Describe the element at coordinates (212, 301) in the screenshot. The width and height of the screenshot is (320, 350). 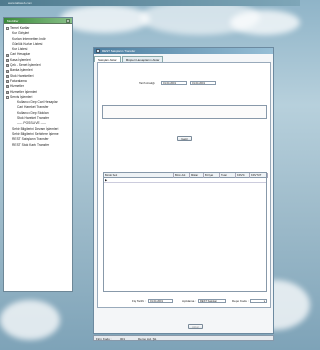
I see `description-input: REST Satışları` at that location.